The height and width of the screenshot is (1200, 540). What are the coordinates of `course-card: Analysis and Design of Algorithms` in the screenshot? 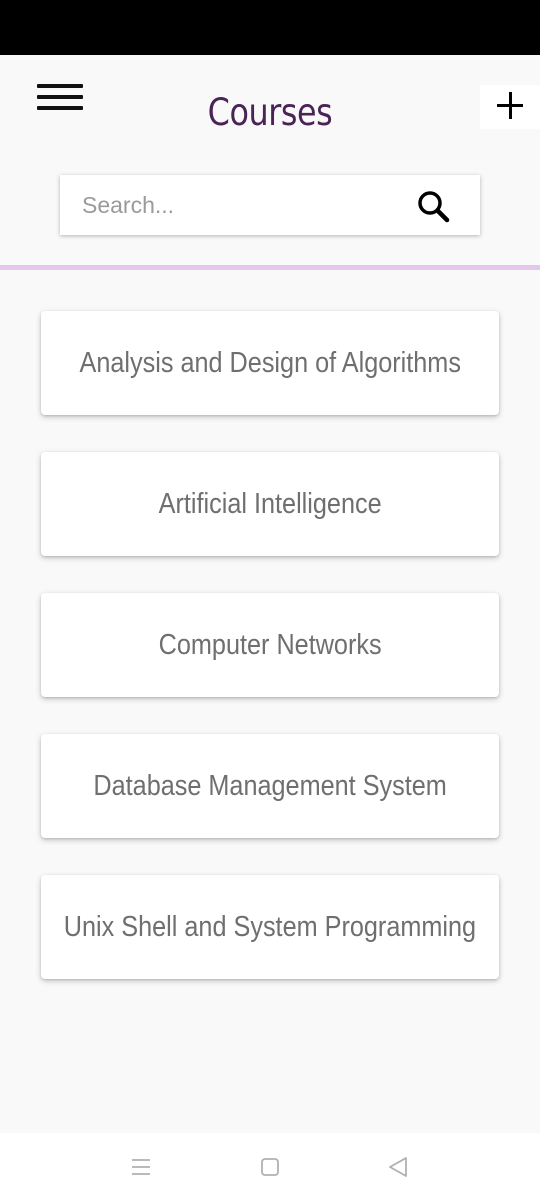 It's located at (270, 363).